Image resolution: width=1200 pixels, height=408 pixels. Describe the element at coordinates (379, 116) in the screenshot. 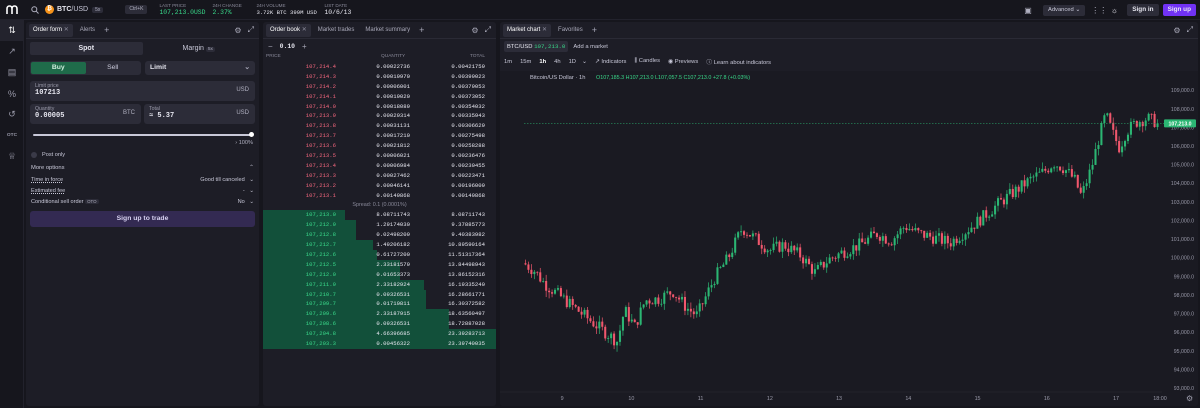

I see `ask-row: 107,213.9 0.00029314 0.00335943` at that location.